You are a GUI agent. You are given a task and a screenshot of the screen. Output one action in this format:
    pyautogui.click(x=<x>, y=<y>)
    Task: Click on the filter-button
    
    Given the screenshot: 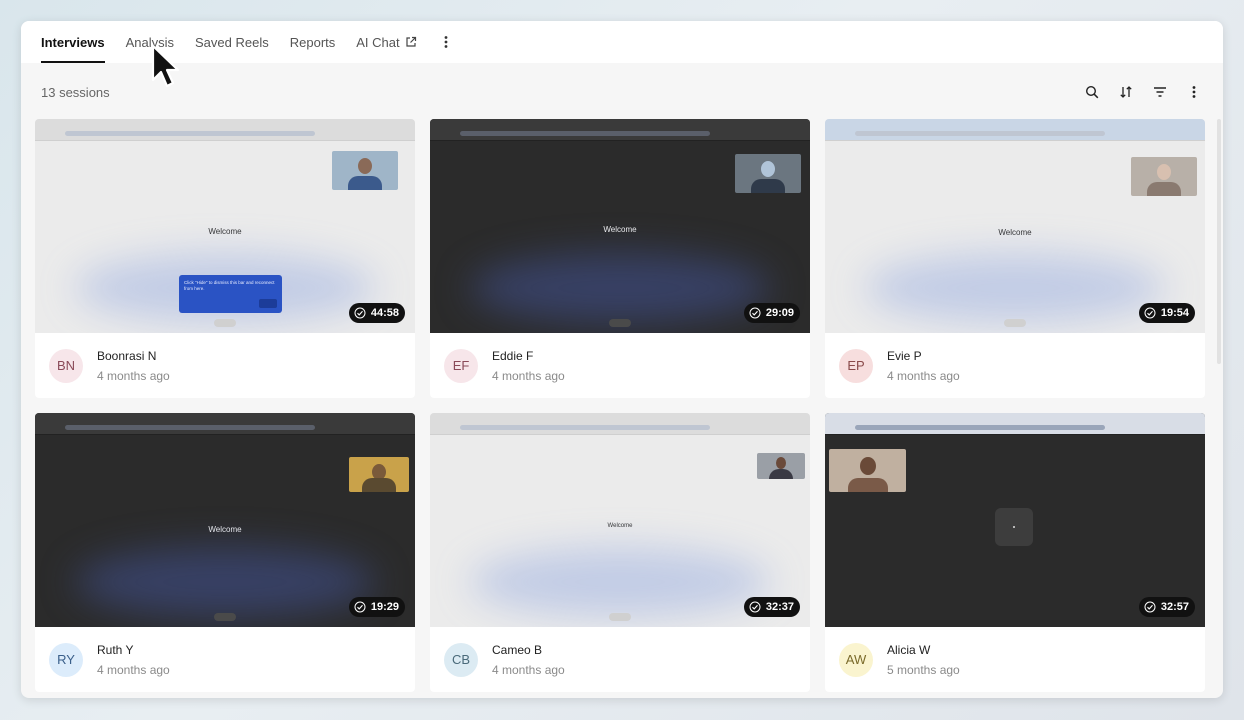 What is the action you would take?
    pyautogui.click(x=1160, y=92)
    